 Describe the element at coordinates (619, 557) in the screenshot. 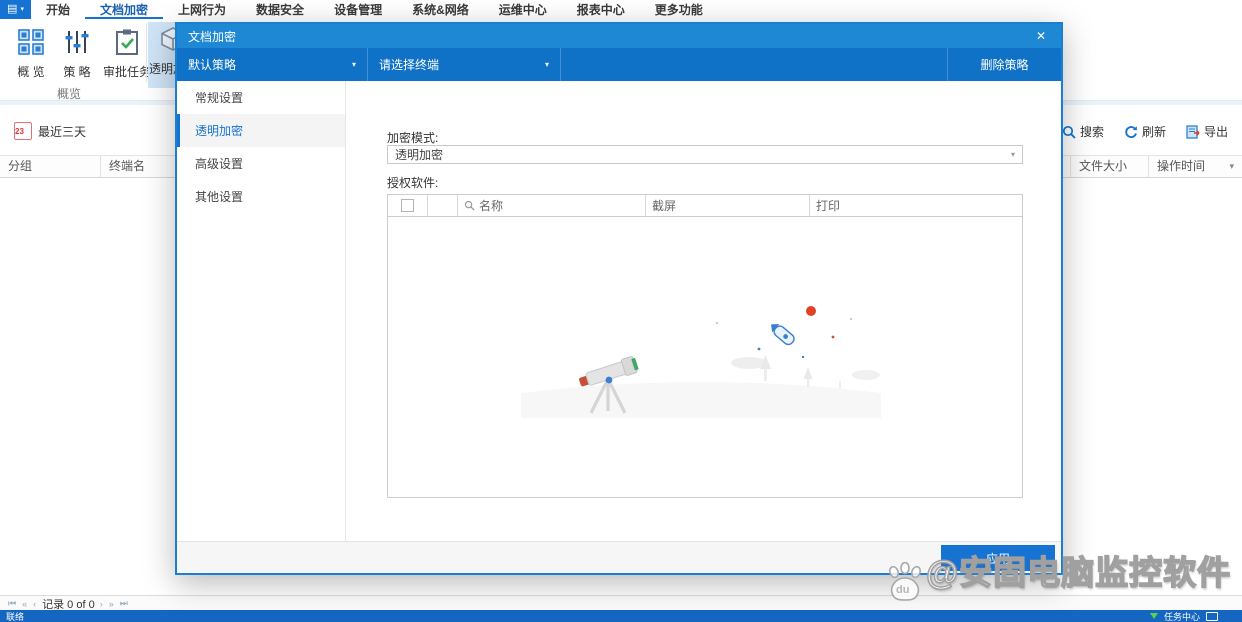

I see `dialog-footer: 应用` at that location.